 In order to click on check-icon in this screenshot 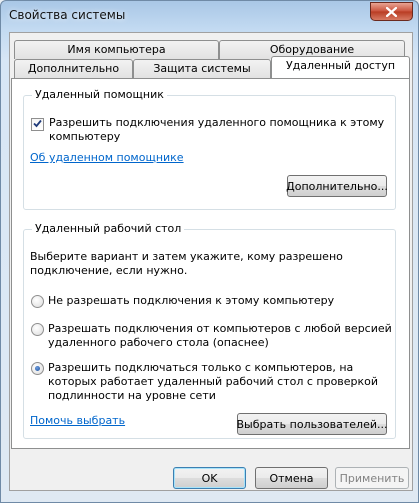, I will do `click(37, 124)`.